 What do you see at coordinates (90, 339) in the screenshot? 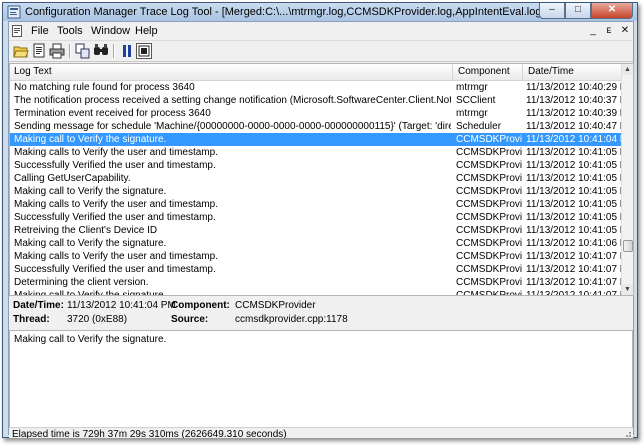
I see `message-text: Making call to Verify the signature.` at bounding box center [90, 339].